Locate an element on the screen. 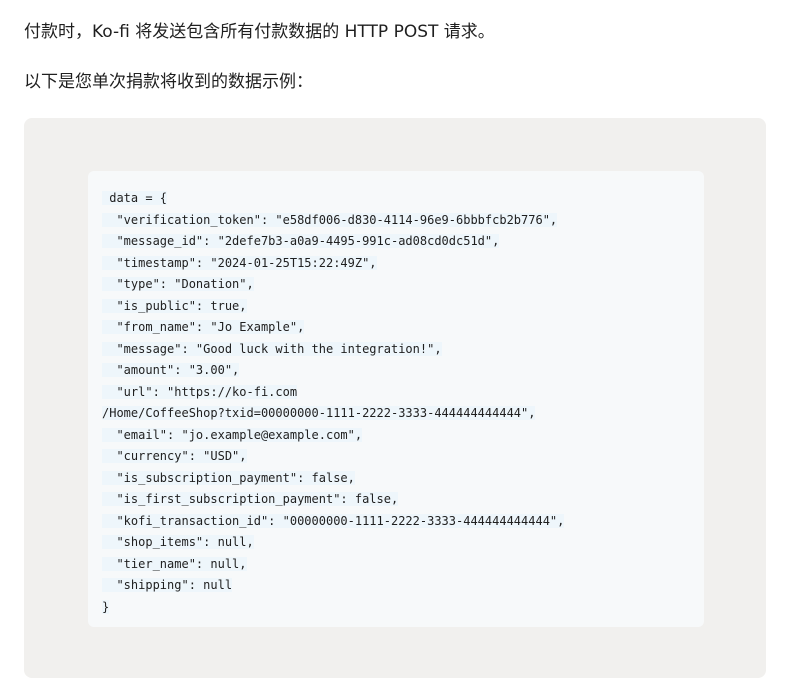 Image resolution: width=789 pixels, height=699 pixels. code-line: "shop_items": null, is located at coordinates (178, 542).